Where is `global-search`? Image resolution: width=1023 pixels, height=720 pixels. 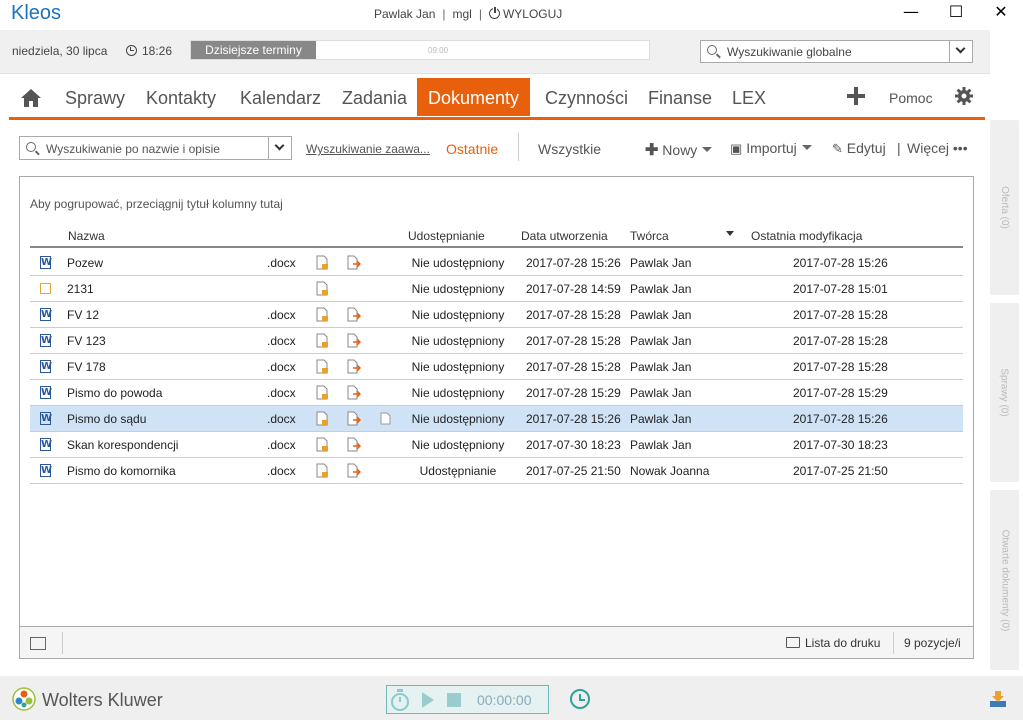 global-search is located at coordinates (836, 51).